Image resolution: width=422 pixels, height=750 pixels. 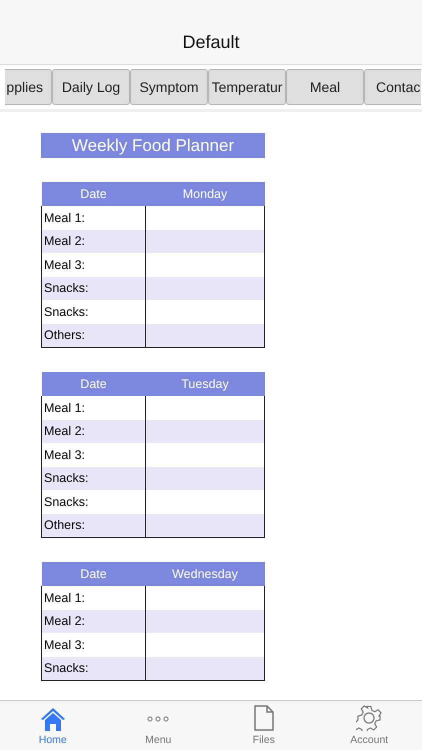 I want to click on tab: Contac, so click(x=392, y=87).